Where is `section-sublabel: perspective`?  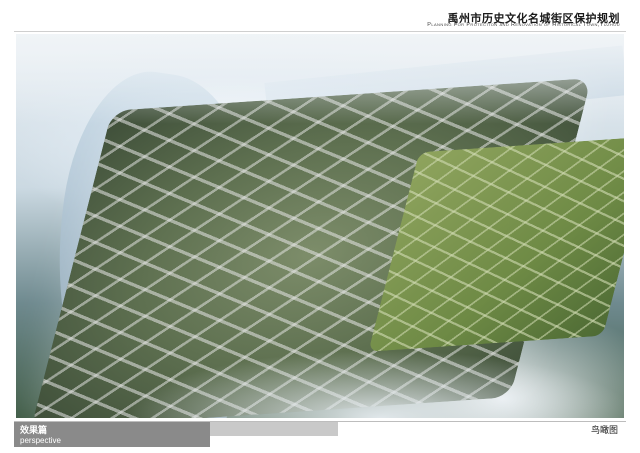
section-sublabel: perspective is located at coordinates (40, 440).